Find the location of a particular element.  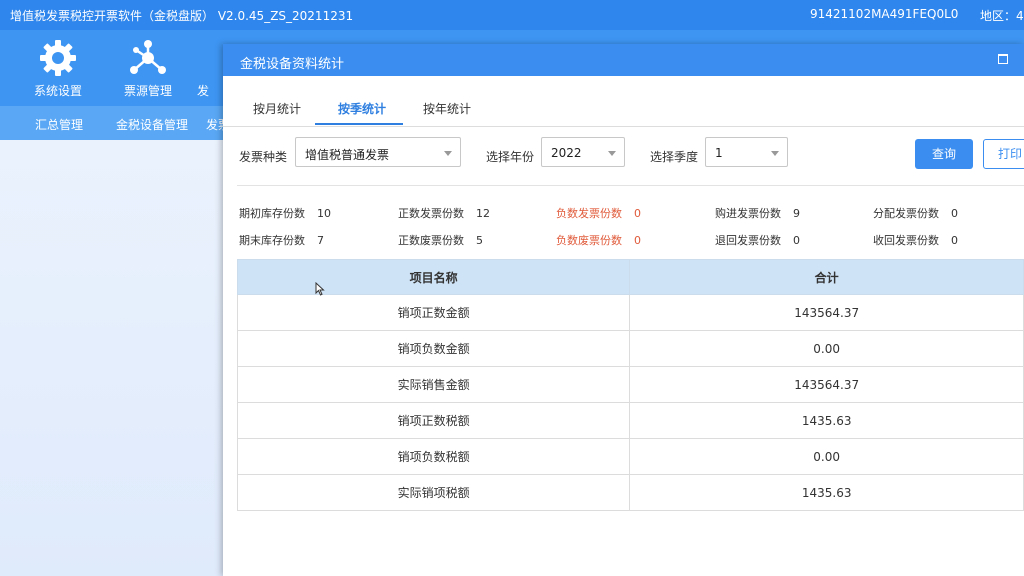

quarter-value: 1 is located at coordinates (719, 153).